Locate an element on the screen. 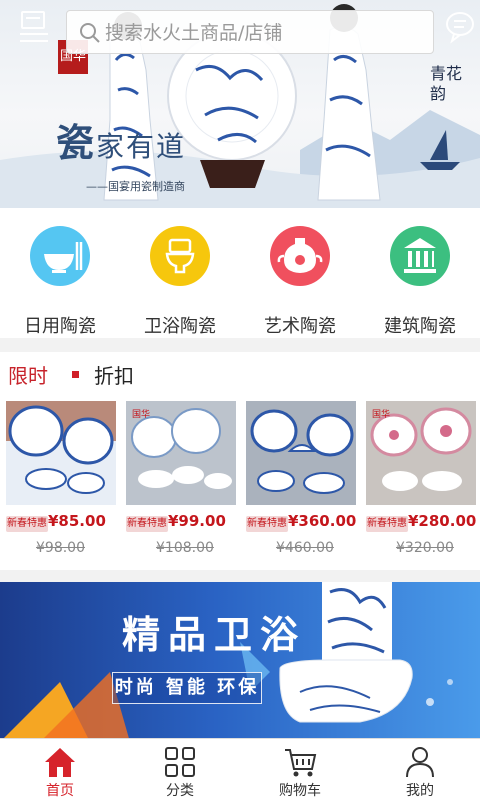  category-building-ceramics: 建筑陶瓷 is located at coordinates (420, 281).